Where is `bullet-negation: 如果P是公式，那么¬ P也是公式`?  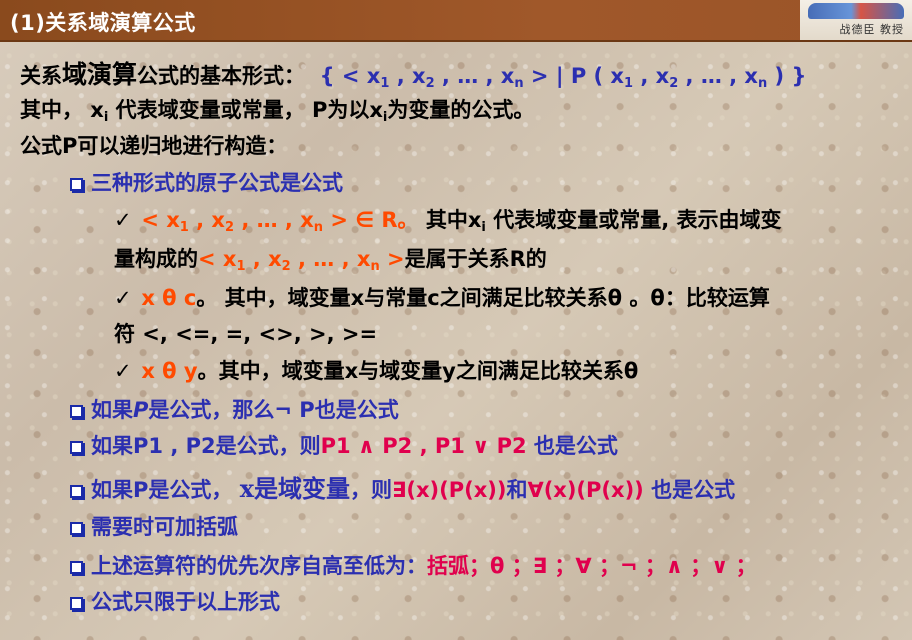
bullet-negation: 如果P是公式，那么¬ P也是公式 is located at coordinates (234, 410).